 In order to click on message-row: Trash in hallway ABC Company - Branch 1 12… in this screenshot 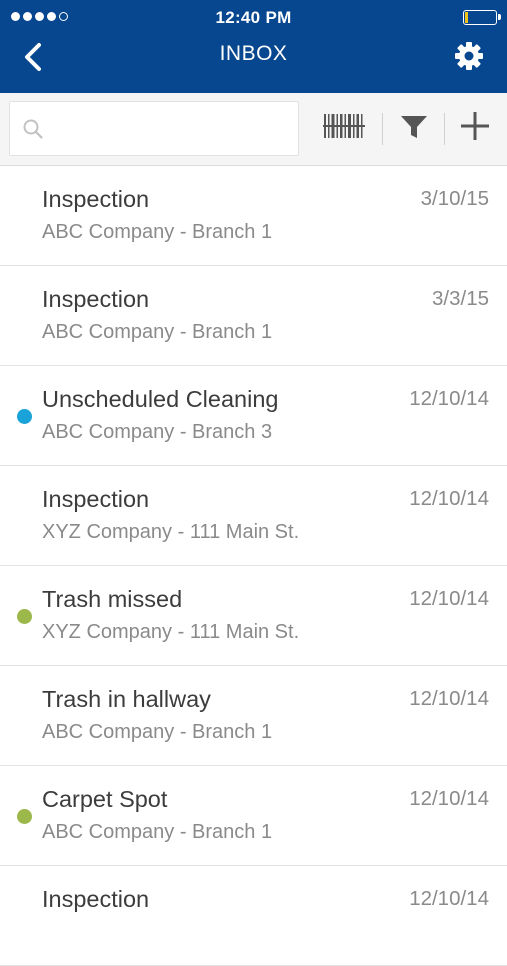, I will do `click(253, 716)`.